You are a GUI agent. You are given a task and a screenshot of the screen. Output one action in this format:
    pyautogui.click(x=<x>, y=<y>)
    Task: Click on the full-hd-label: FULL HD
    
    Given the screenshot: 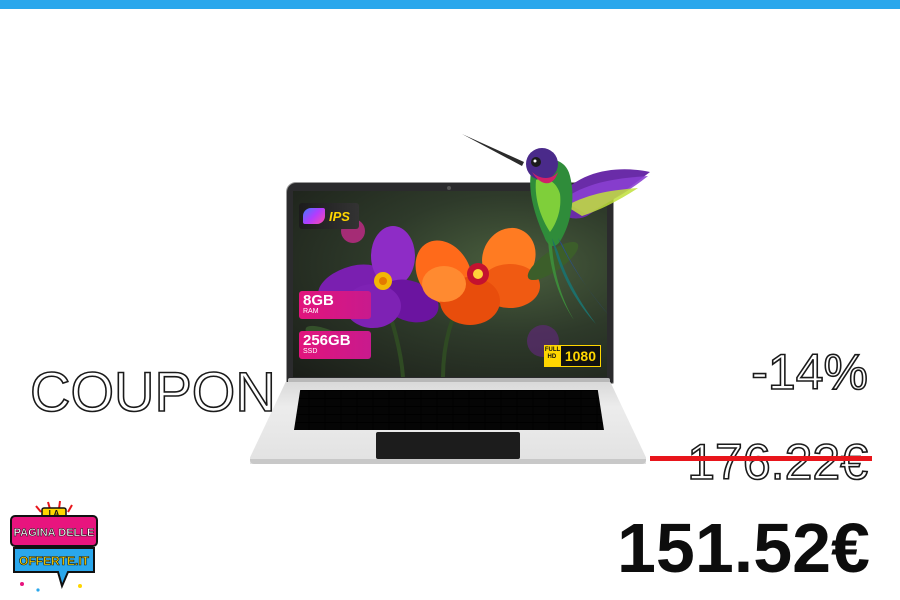 What is the action you would take?
    pyautogui.click(x=552, y=356)
    